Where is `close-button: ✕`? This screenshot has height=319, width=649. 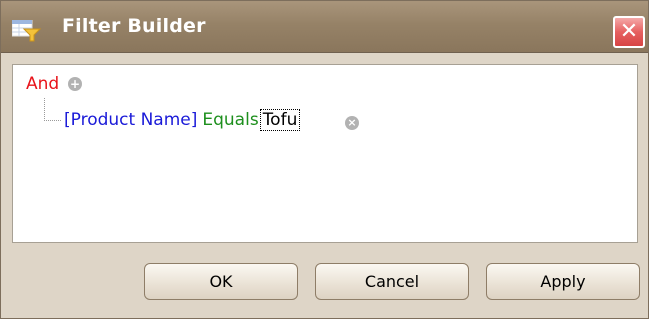
close-button: ✕ is located at coordinates (629, 32).